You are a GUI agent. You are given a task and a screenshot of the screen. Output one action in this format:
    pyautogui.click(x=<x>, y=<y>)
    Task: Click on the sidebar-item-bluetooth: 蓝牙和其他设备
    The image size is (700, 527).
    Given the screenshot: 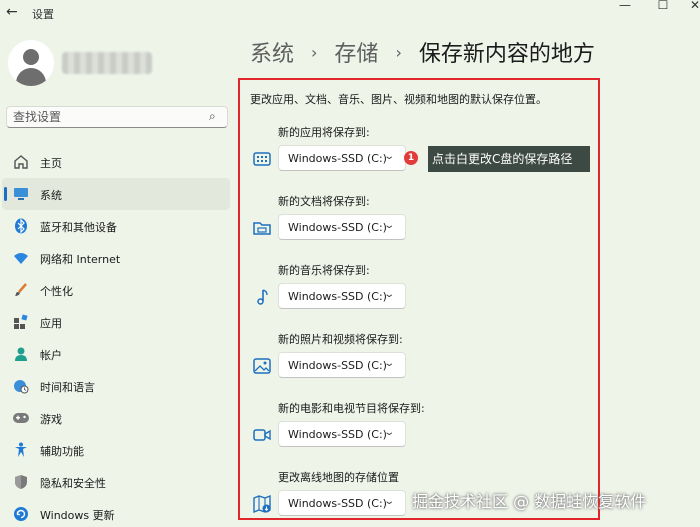 What is the action you would take?
    pyautogui.click(x=116, y=226)
    